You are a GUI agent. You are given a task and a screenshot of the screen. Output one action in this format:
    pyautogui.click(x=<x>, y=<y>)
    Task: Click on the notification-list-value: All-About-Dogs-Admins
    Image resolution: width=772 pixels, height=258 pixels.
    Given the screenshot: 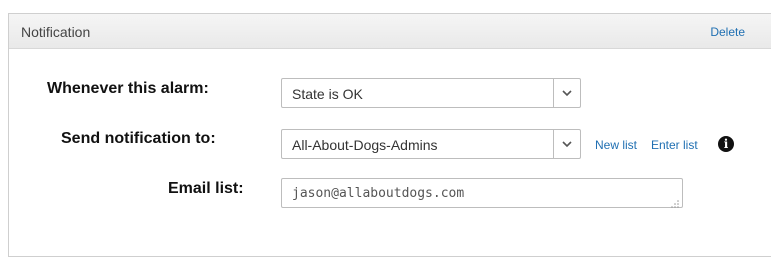 What is the action you would take?
    pyautogui.click(x=365, y=145)
    